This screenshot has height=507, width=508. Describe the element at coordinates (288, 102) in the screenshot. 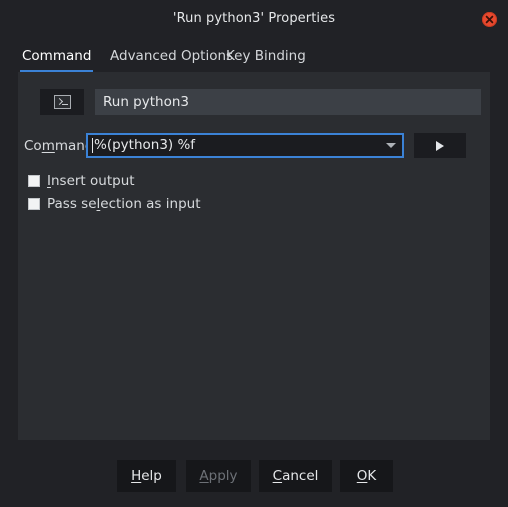

I see `action-name-input: Run python3` at that location.